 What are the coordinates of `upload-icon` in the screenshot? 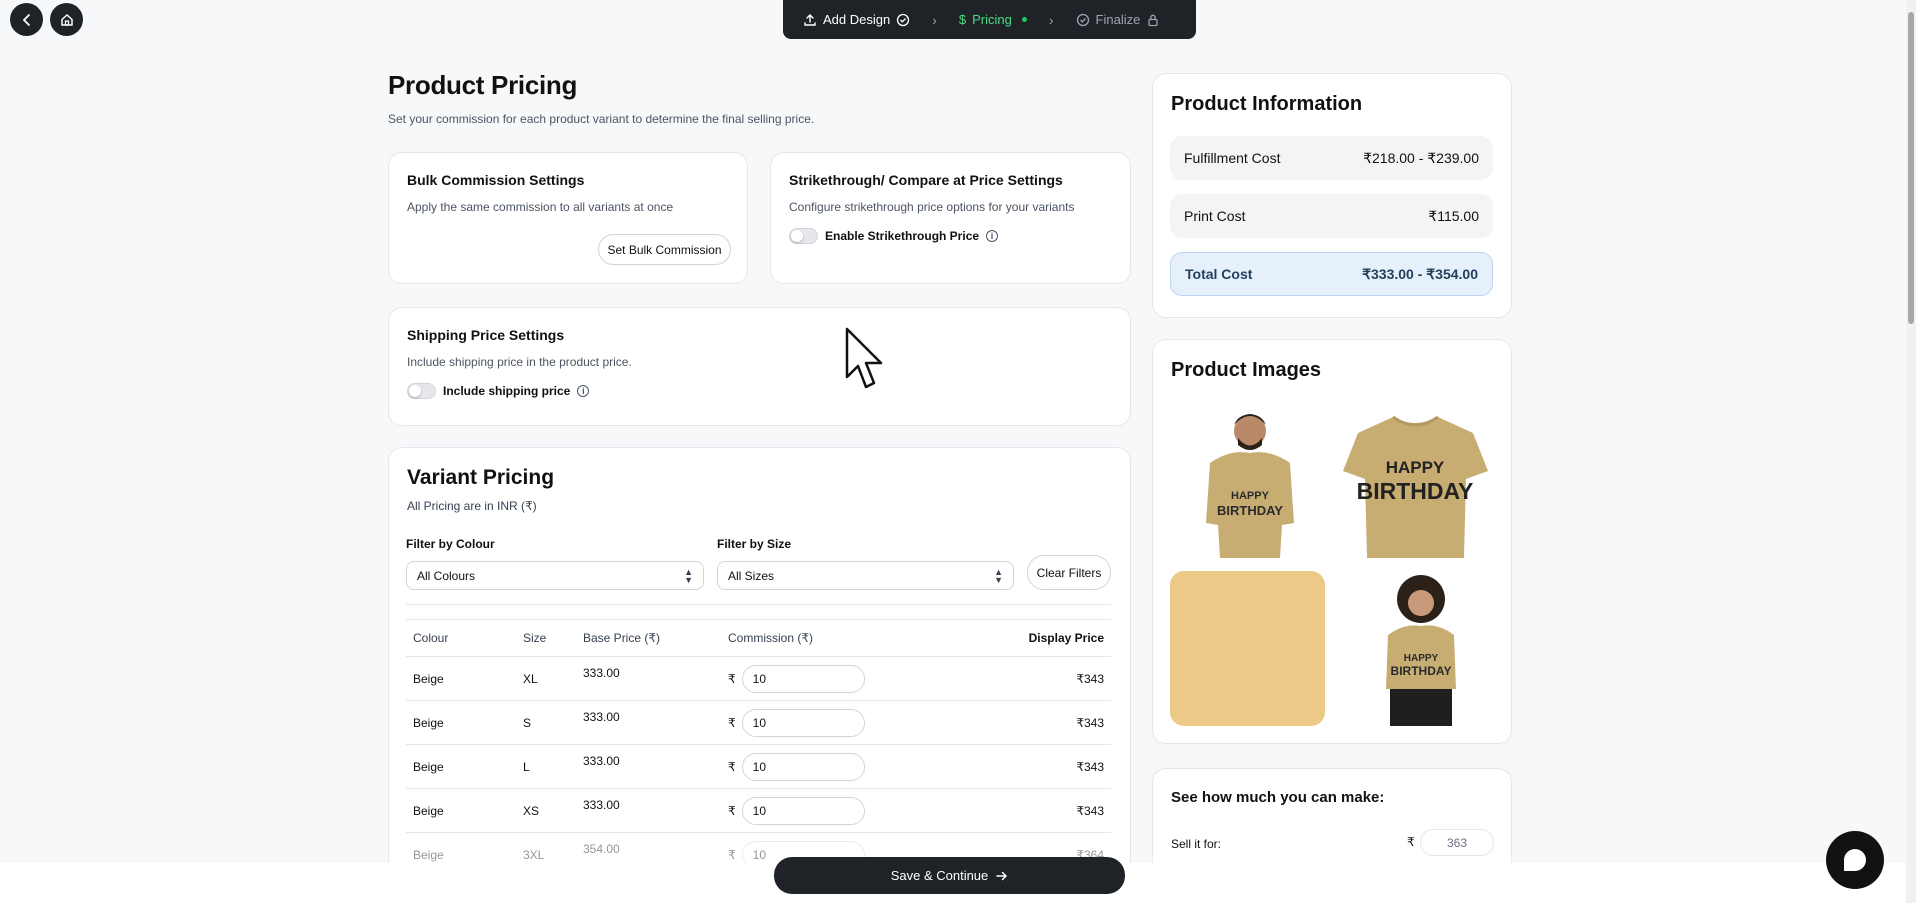 It's located at (810, 19).